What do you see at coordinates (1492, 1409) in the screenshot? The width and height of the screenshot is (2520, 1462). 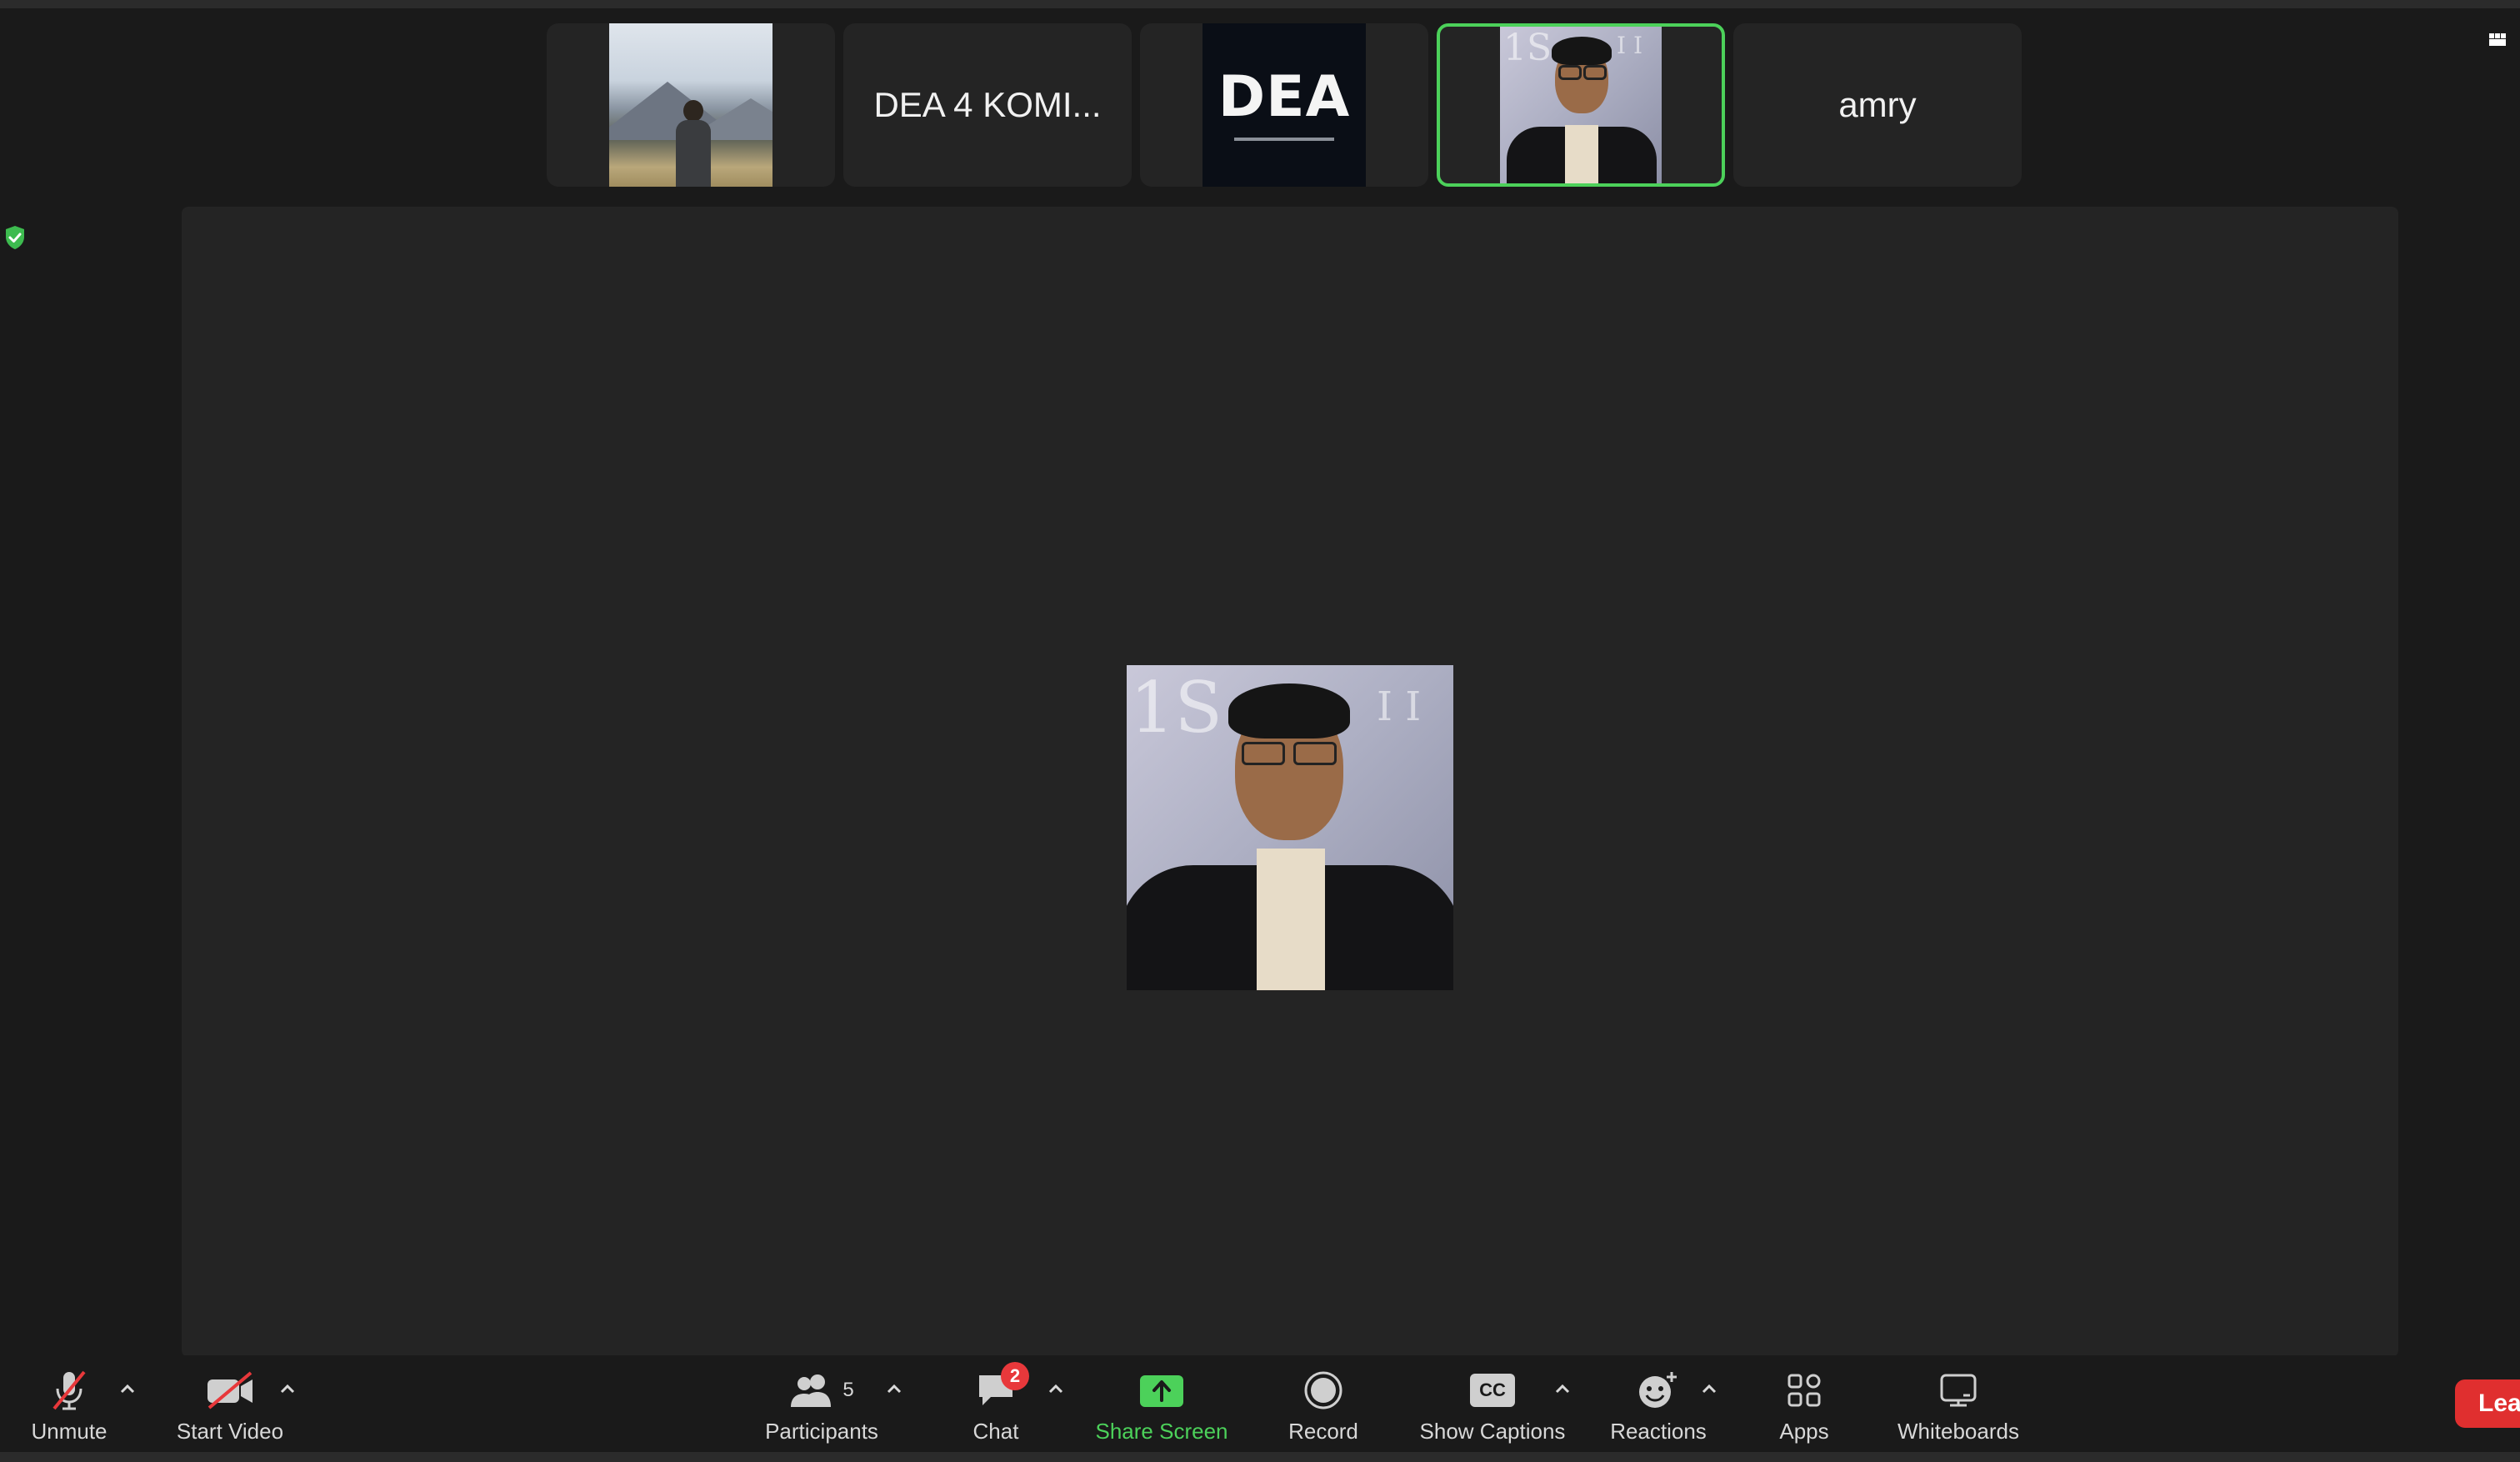 I see `show-captions-button: CC Show Captions` at bounding box center [1492, 1409].